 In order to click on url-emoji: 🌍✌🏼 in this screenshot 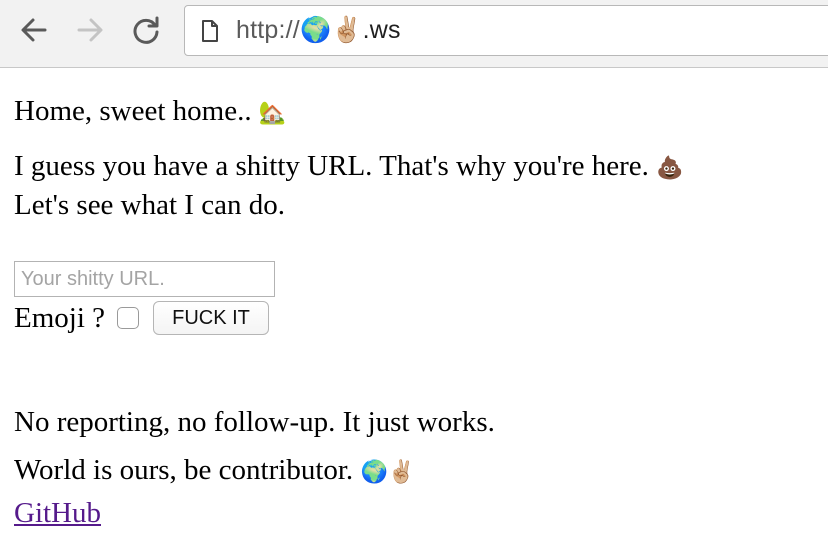, I will do `click(331, 30)`.